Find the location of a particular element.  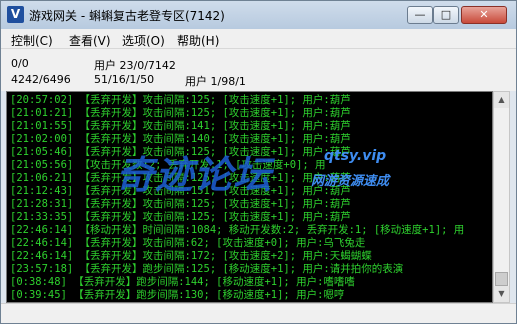

menu-options: 选项(O) is located at coordinates (143, 40).